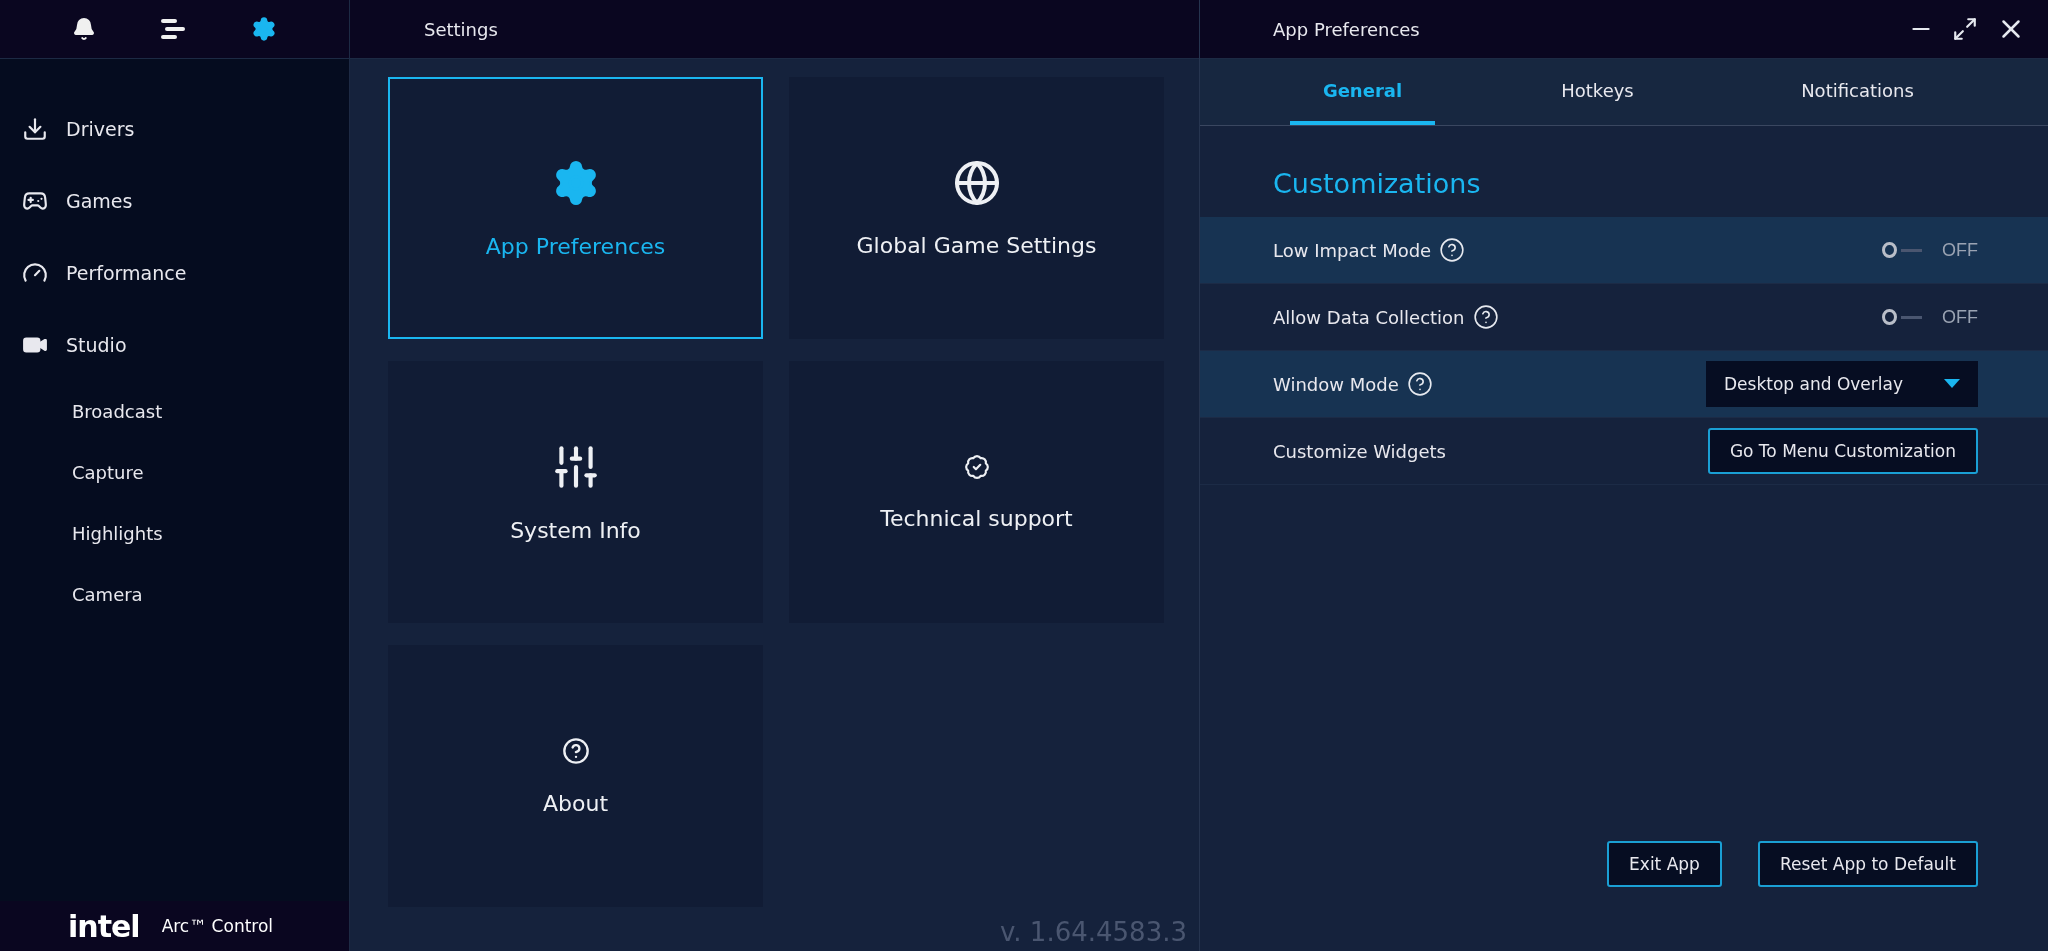 The height and width of the screenshot is (951, 2048). Describe the element at coordinates (174, 345) in the screenshot. I see `nav-item: Studio` at that location.